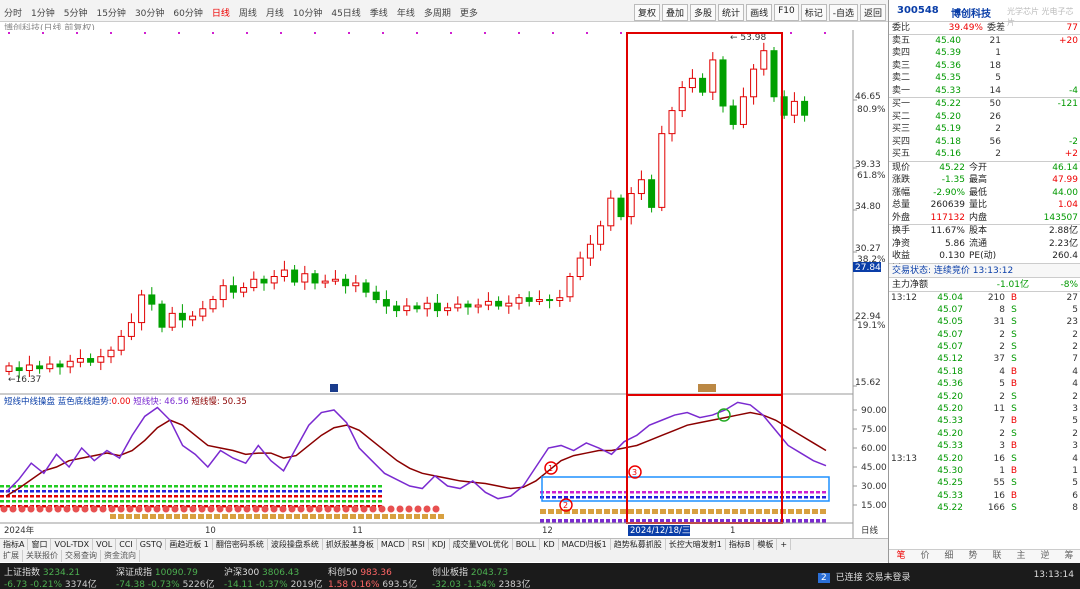 This screenshot has width=1080, height=589. Describe the element at coordinates (72, 544) in the screenshot. I see `indicator-tab: VOL-TDX` at that location.